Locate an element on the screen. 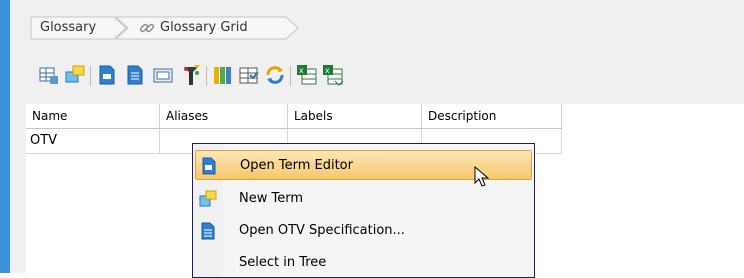  add-element-icon is located at coordinates (75, 75).